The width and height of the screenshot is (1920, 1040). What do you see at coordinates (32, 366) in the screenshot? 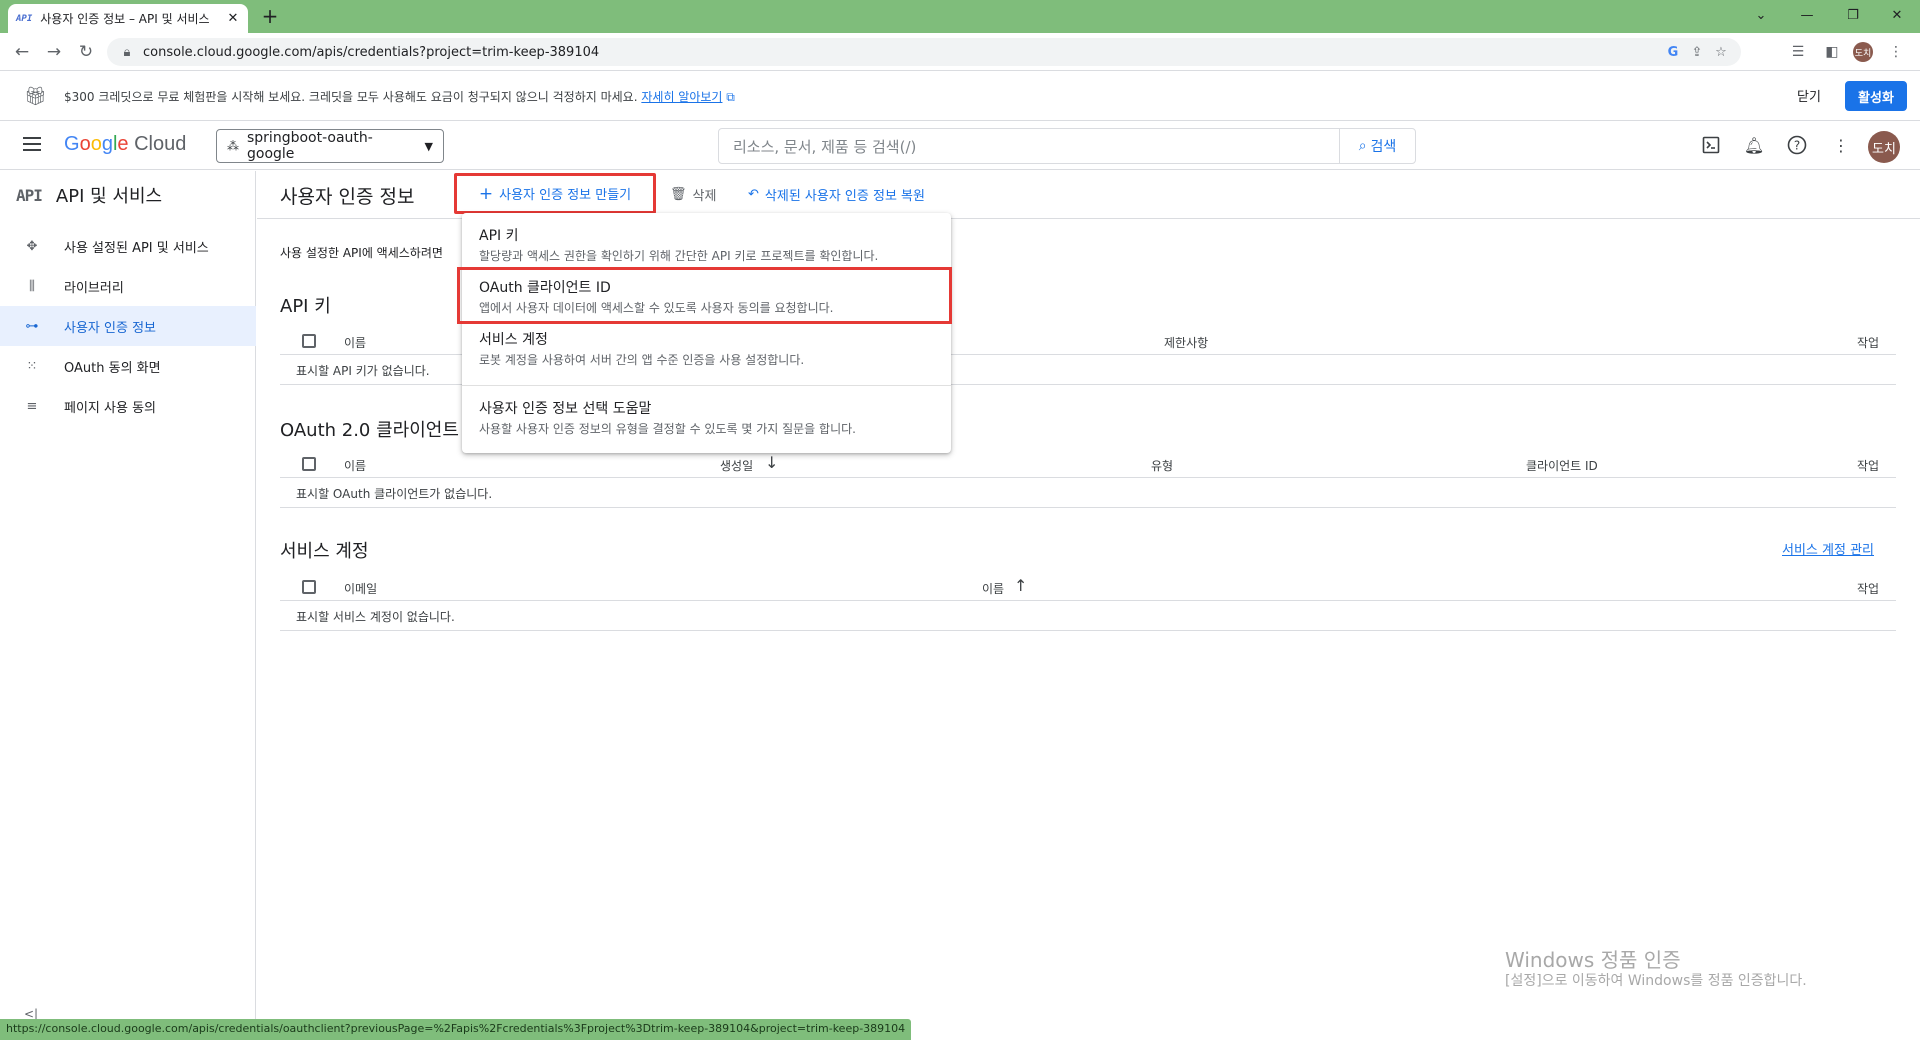
I see `consent-grid-icon: ⁙` at bounding box center [32, 366].